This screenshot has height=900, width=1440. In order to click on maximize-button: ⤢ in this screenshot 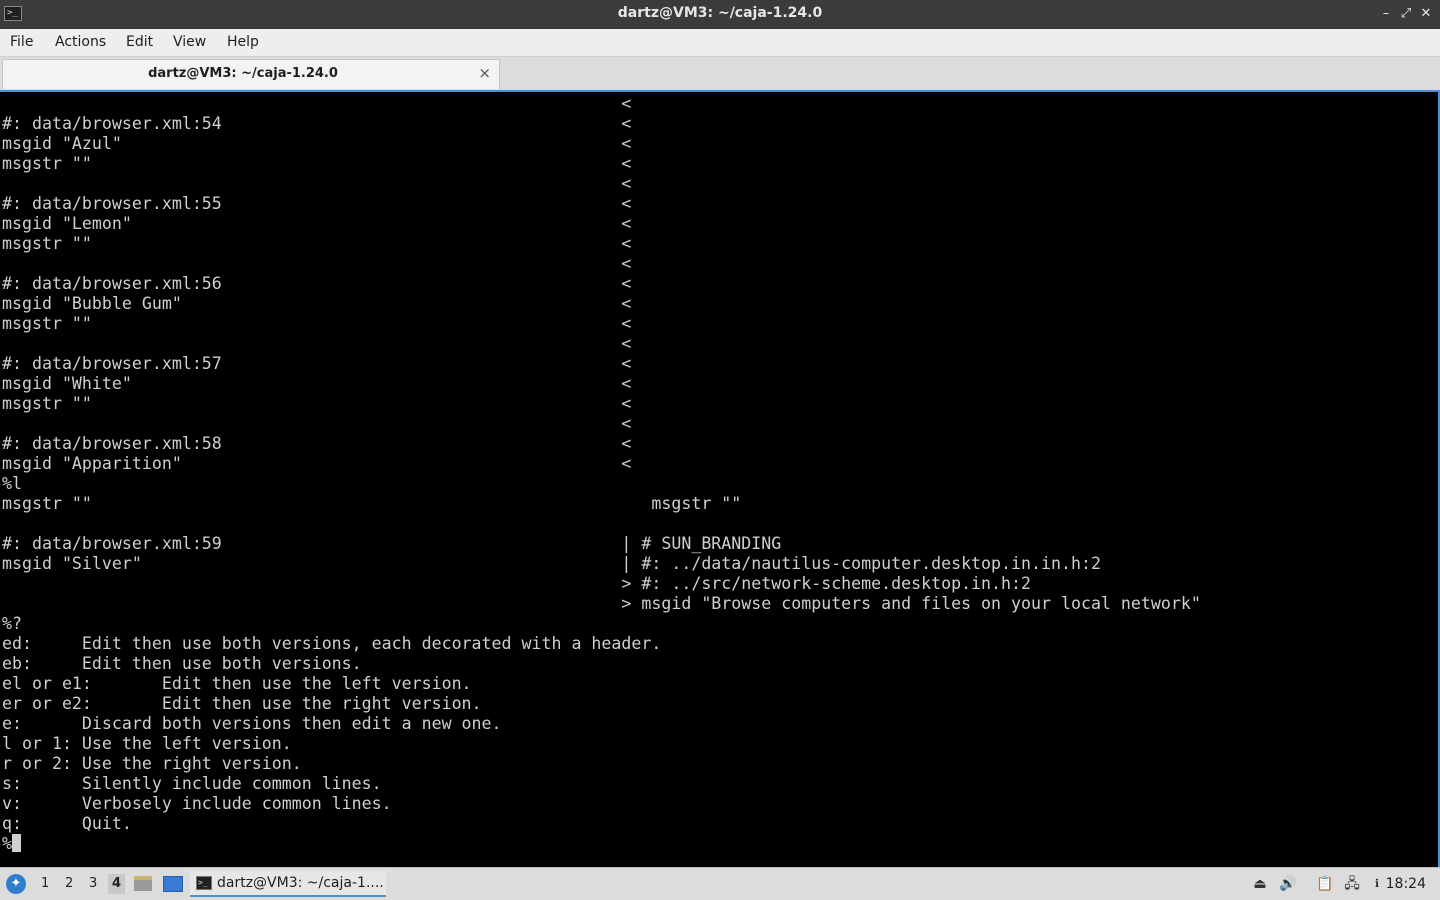, I will do `click(1406, 14)`.